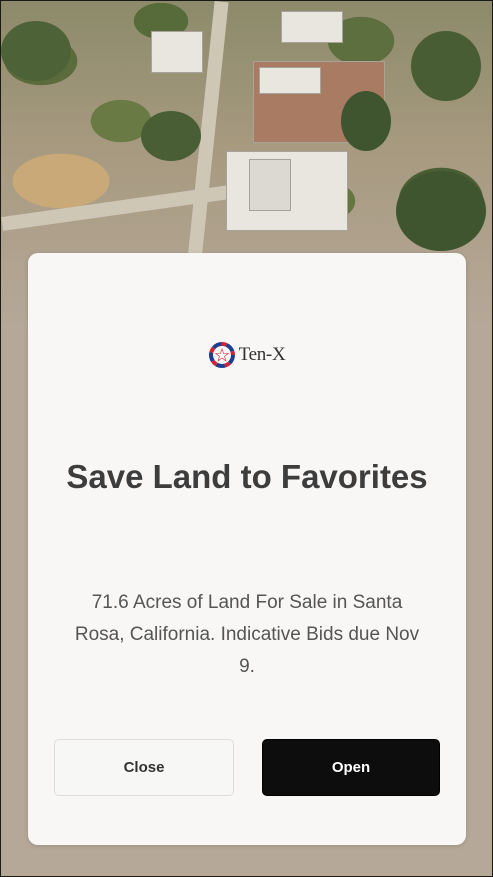 The image size is (493, 877). Describe the element at coordinates (221, 355) in the screenshot. I see `ten-x-logo-icon` at that location.